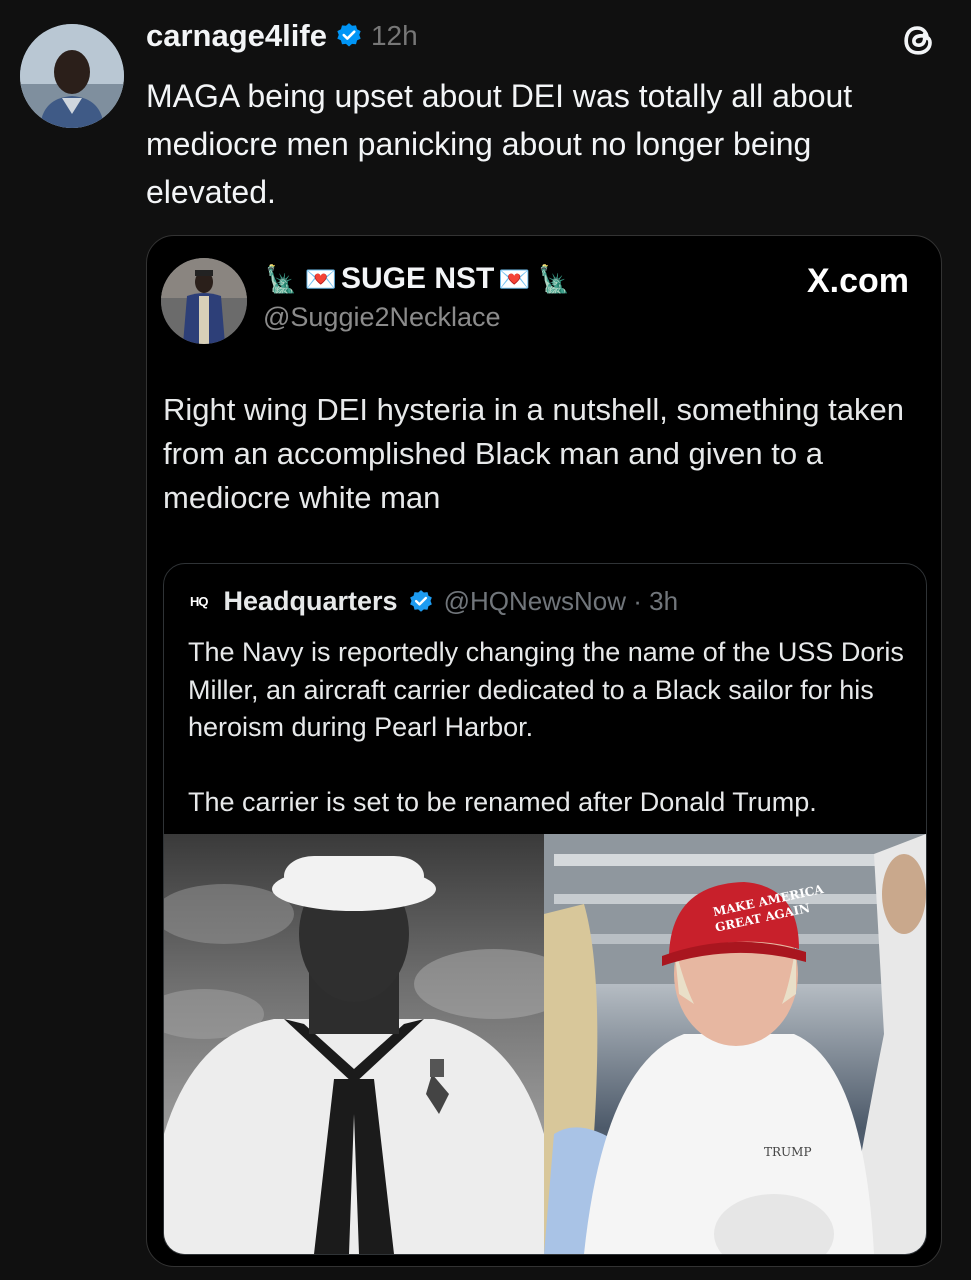 Image resolution: width=971 pixels, height=1280 pixels. Describe the element at coordinates (858, 281) in the screenshot. I see `source-label: X.com` at that location.